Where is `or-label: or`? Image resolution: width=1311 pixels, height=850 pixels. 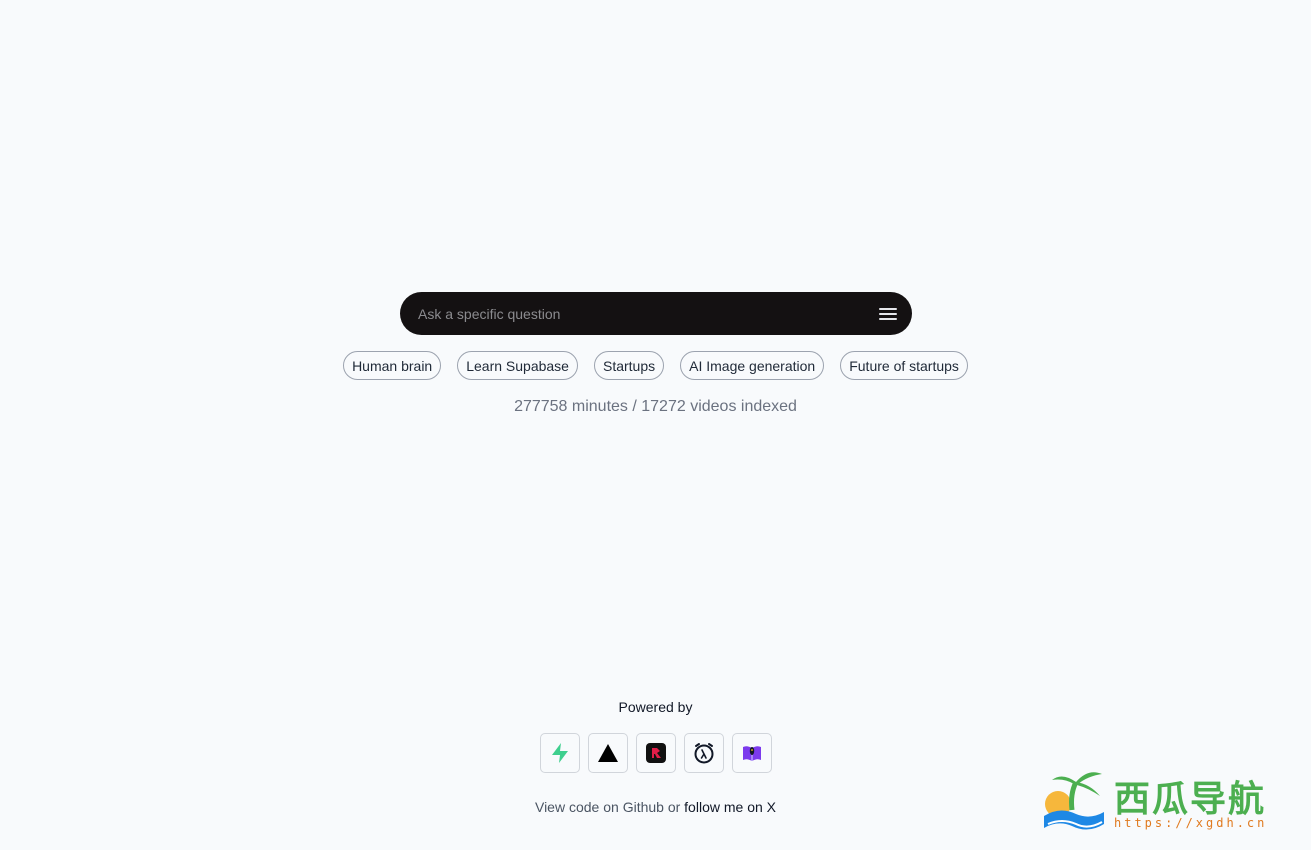 or-label: or is located at coordinates (674, 807).